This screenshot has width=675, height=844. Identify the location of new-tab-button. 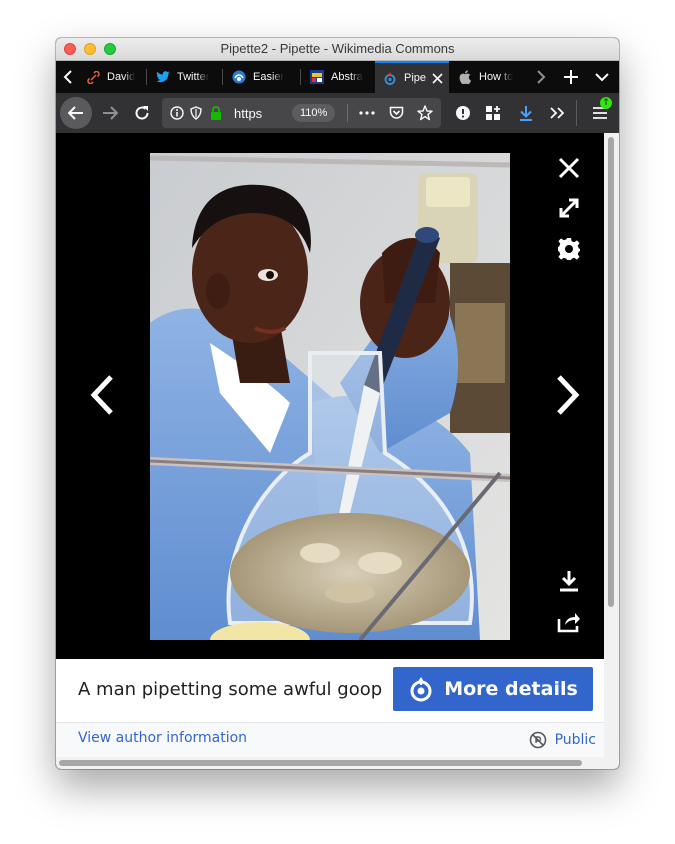
(571, 77).